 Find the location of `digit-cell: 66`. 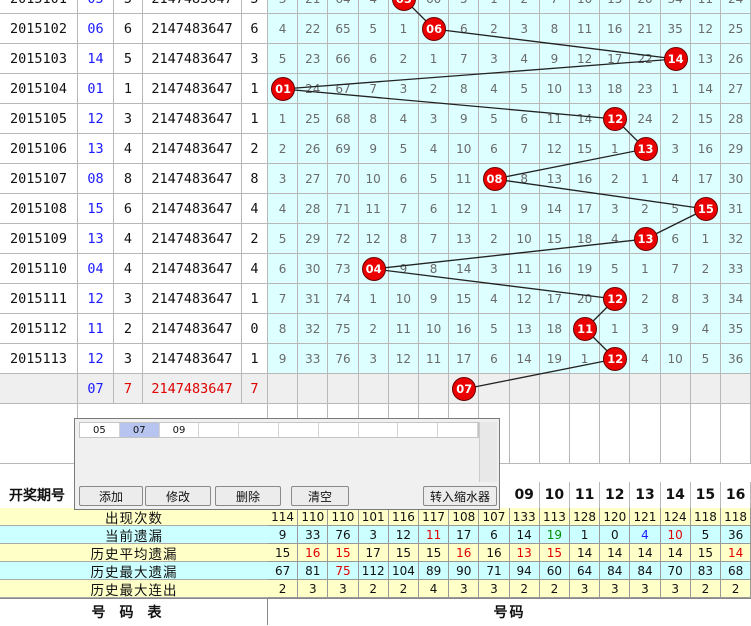

digit-cell: 66 is located at coordinates (343, 59).